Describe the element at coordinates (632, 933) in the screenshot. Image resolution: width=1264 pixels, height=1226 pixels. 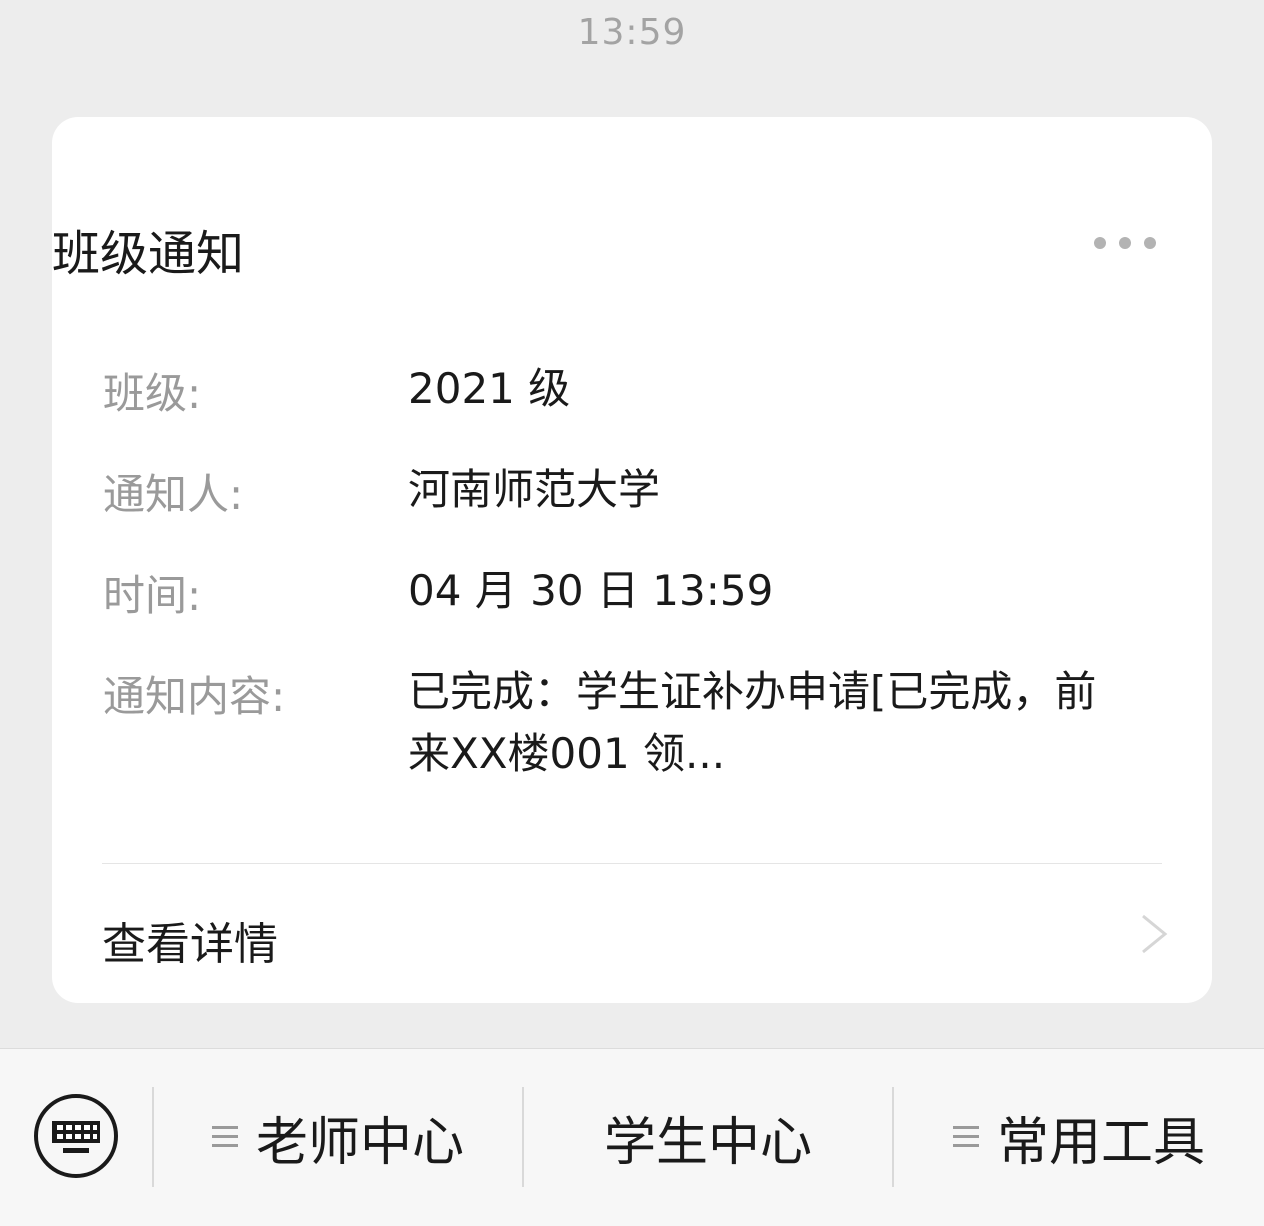
I see `view-details-button: 查看详情` at that location.